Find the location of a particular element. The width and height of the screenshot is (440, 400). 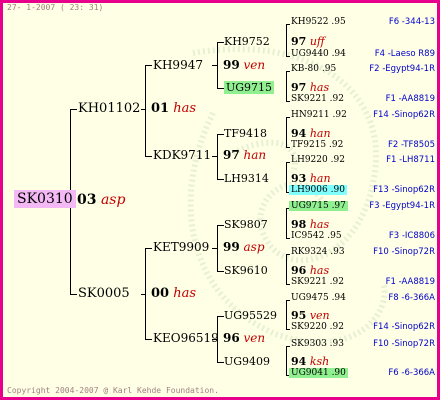

gen3-score-6: 95 is located at coordinates (299, 315).